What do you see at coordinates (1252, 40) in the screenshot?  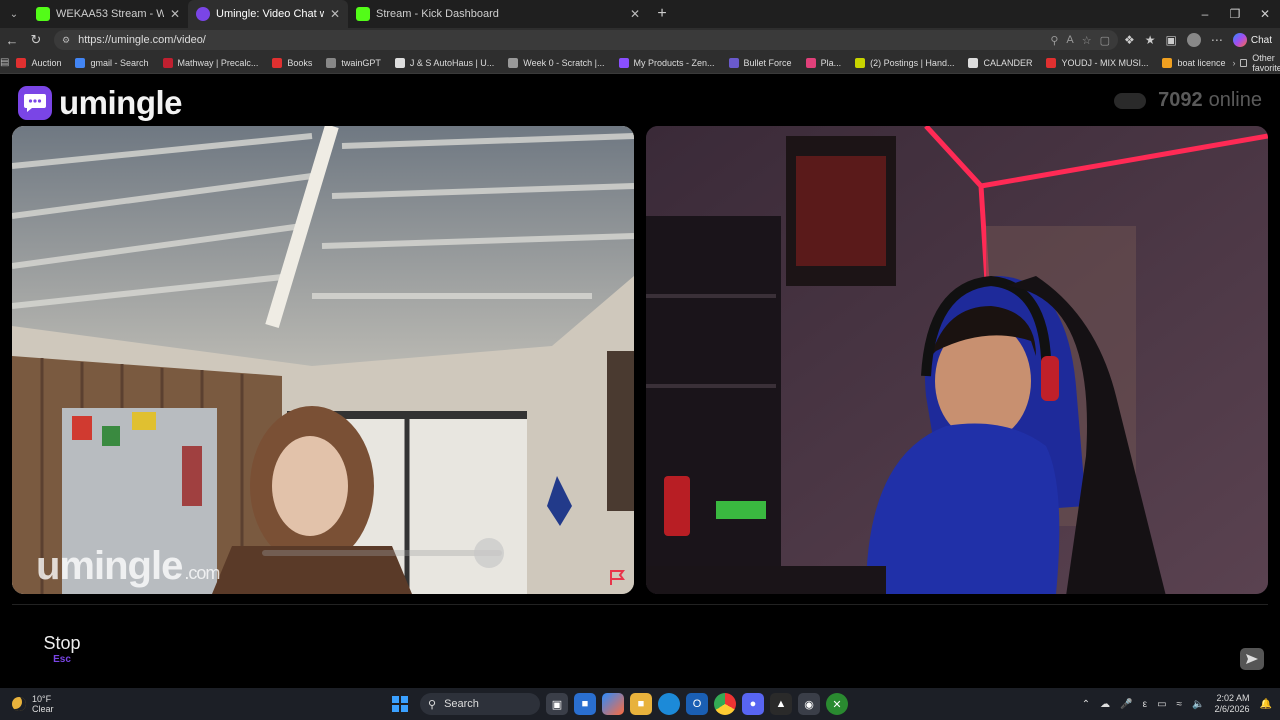 I see `copilot-chat-button: Chat` at bounding box center [1252, 40].